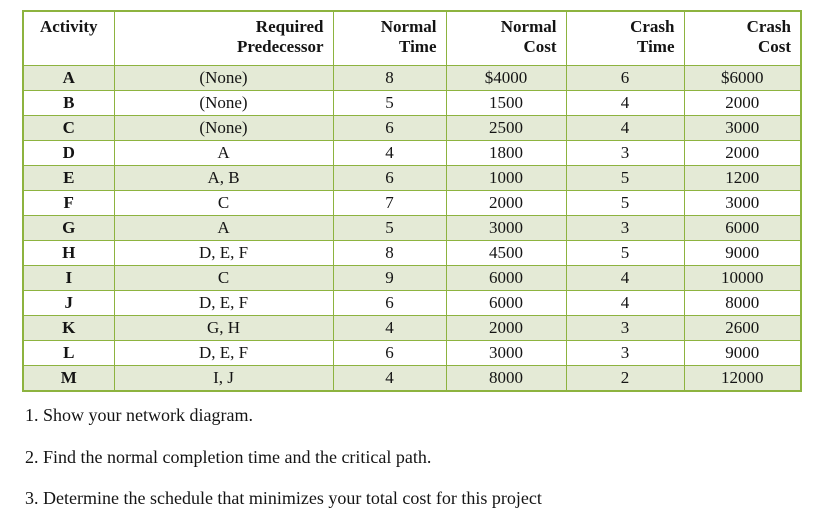 The height and width of the screenshot is (531, 840). I want to click on cell-activity: H, so click(68, 253).